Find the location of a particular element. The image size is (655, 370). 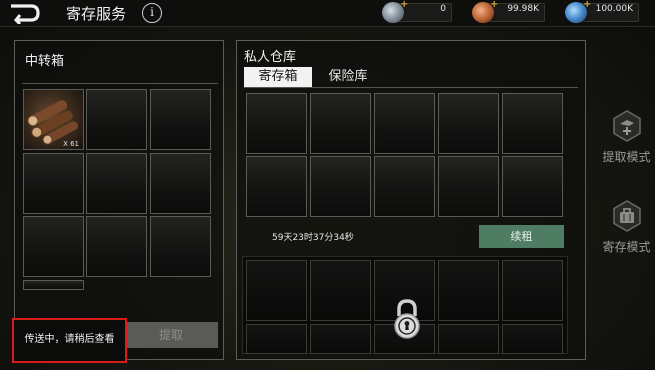

info-button: i is located at coordinates (152, 13).